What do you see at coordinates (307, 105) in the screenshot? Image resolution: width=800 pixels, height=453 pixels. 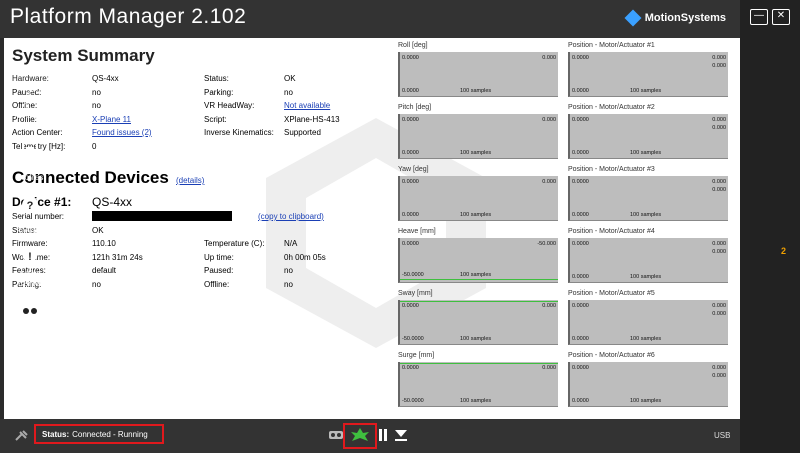 I see `vr-headway-link: Not available` at bounding box center [307, 105].